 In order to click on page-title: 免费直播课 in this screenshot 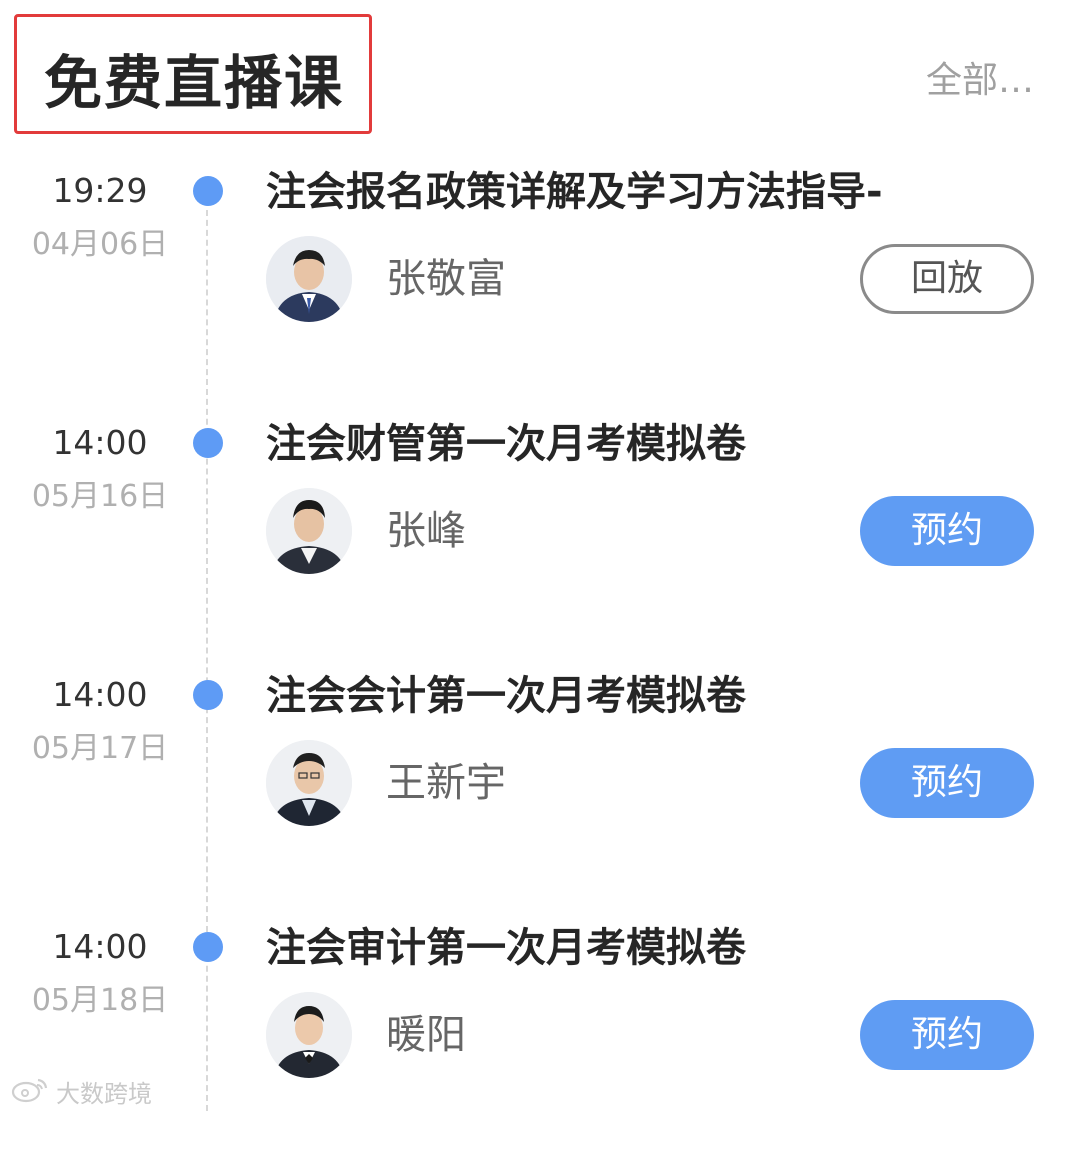, I will do `click(194, 83)`.